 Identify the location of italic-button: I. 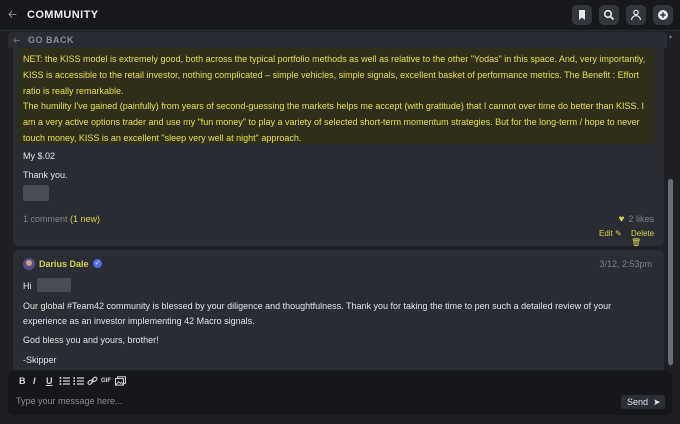
(34, 381).